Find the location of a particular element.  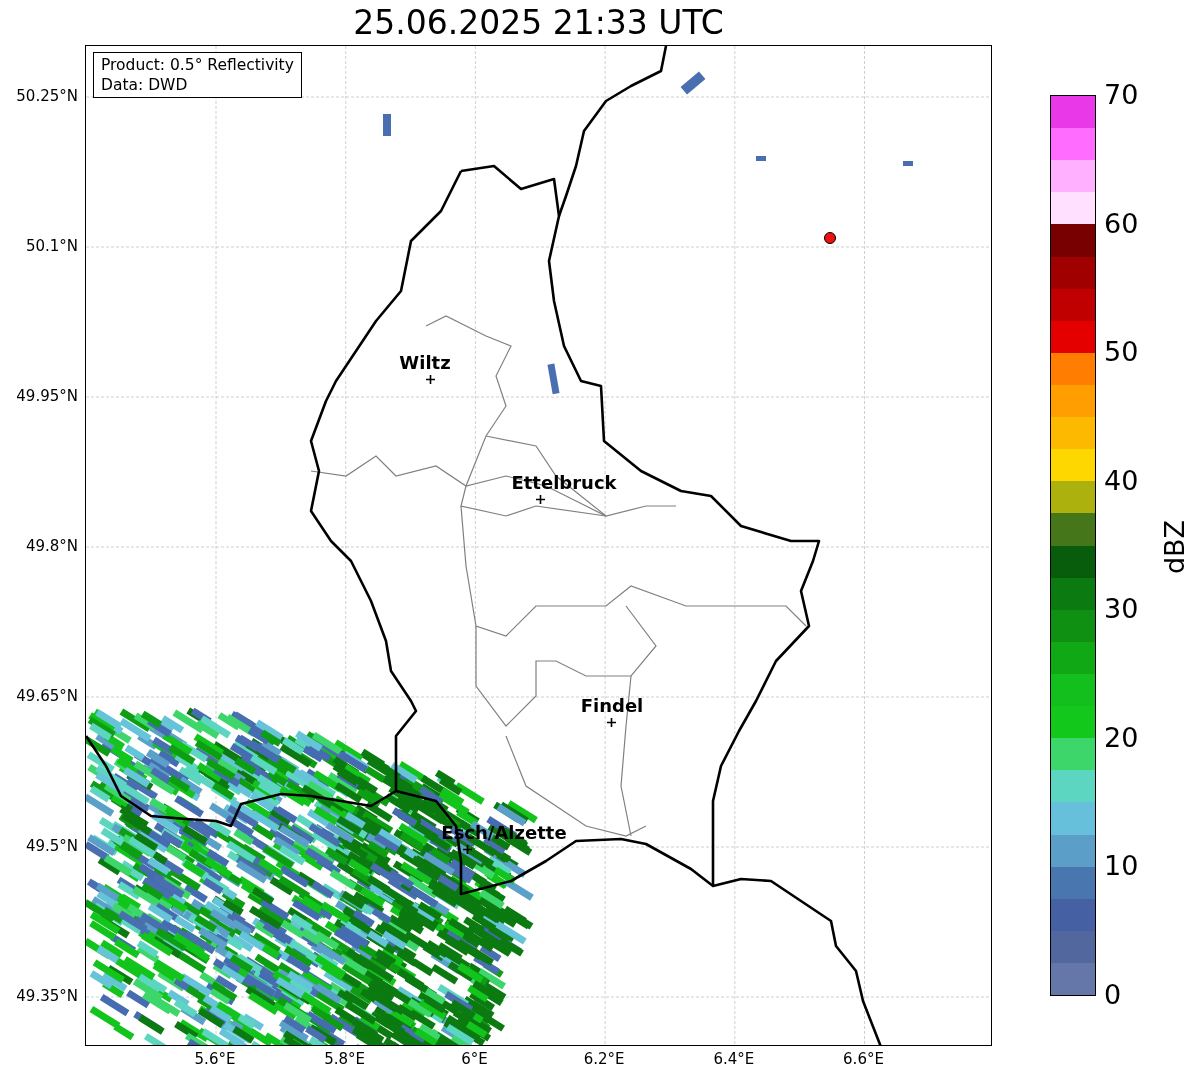

latitude-label: 49.95°N is located at coordinates (47, 396).